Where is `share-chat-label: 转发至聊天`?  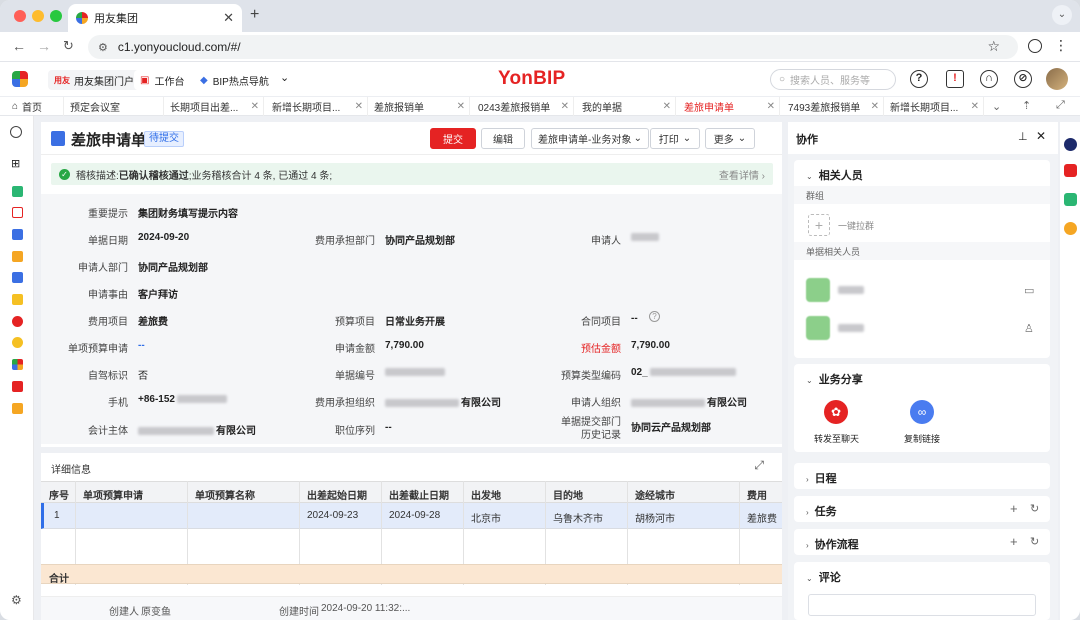
share-chat-label: 转发至聊天 is located at coordinates (836, 438).